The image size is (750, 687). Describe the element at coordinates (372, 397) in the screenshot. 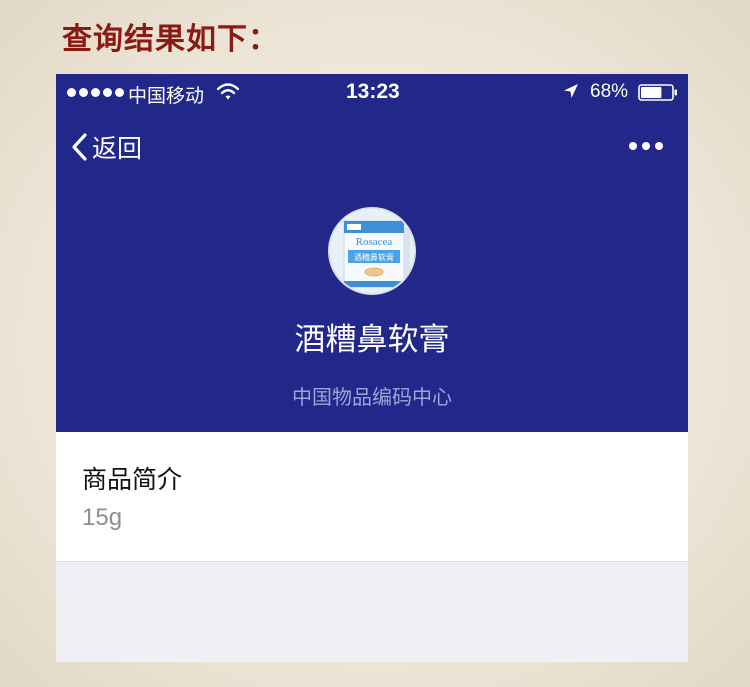

I see `publisher-name: 中国物品编码中心` at that location.